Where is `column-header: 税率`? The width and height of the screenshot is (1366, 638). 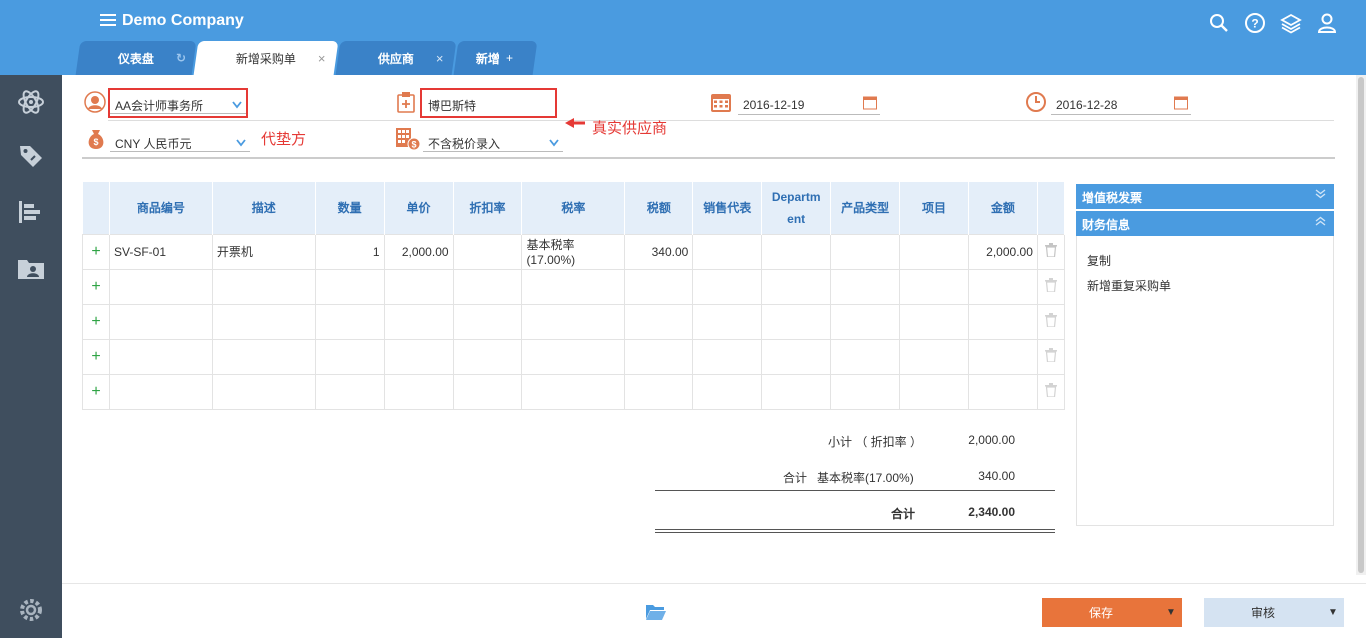
column-header: 税率 is located at coordinates (573, 208).